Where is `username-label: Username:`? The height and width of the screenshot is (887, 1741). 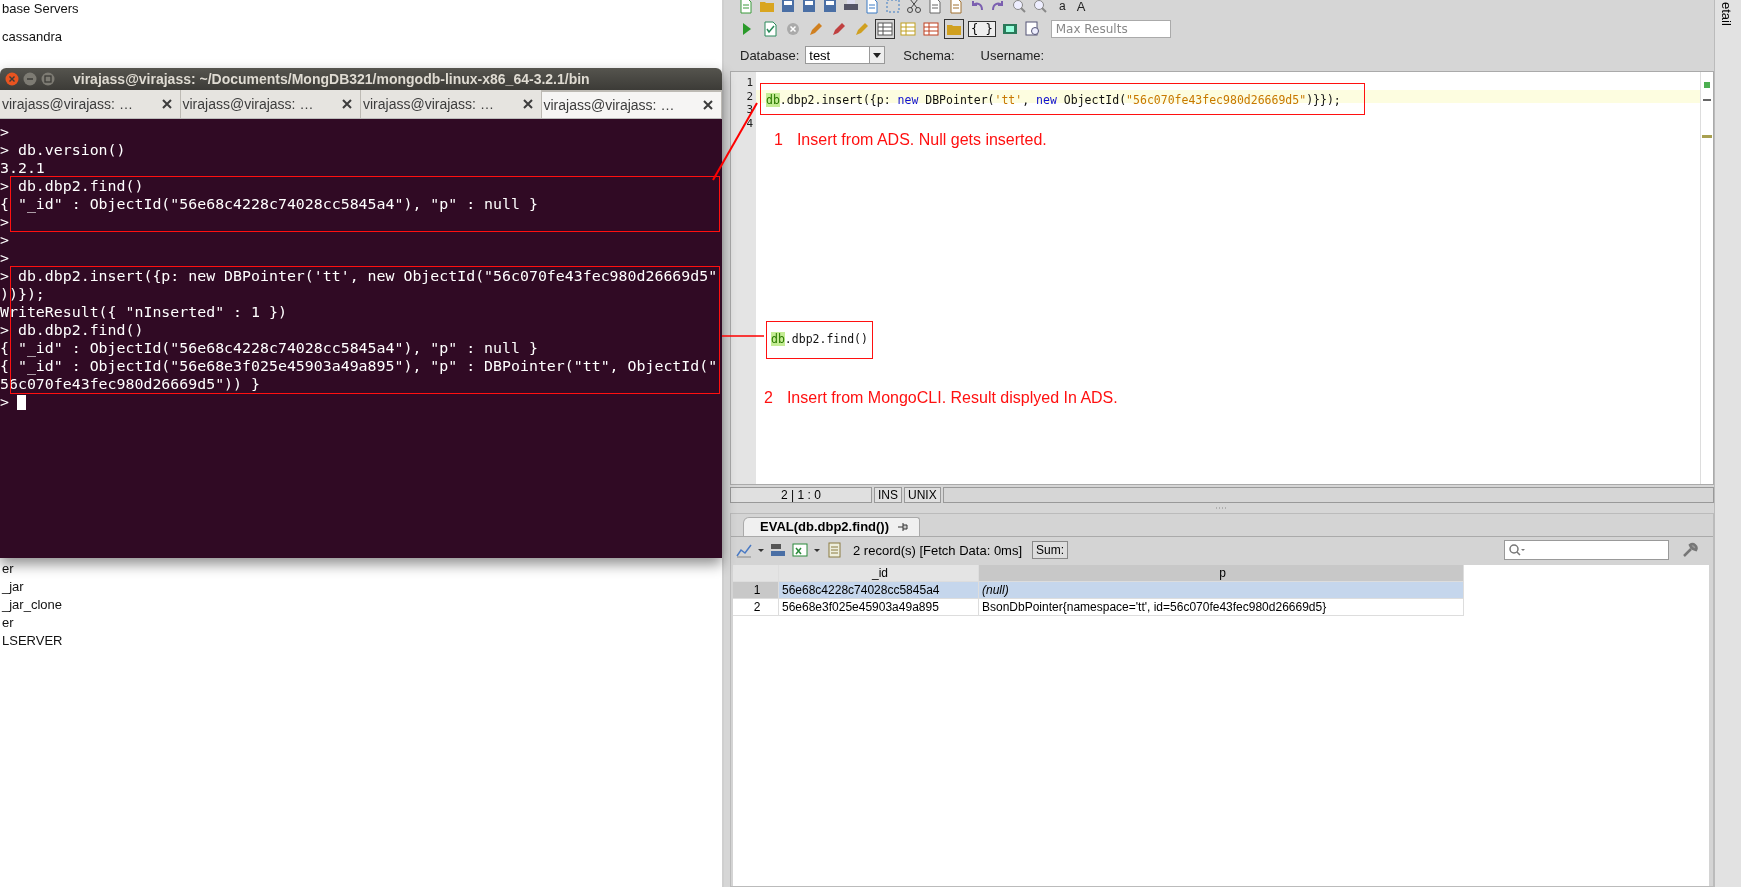 username-label: Username: is located at coordinates (1012, 55).